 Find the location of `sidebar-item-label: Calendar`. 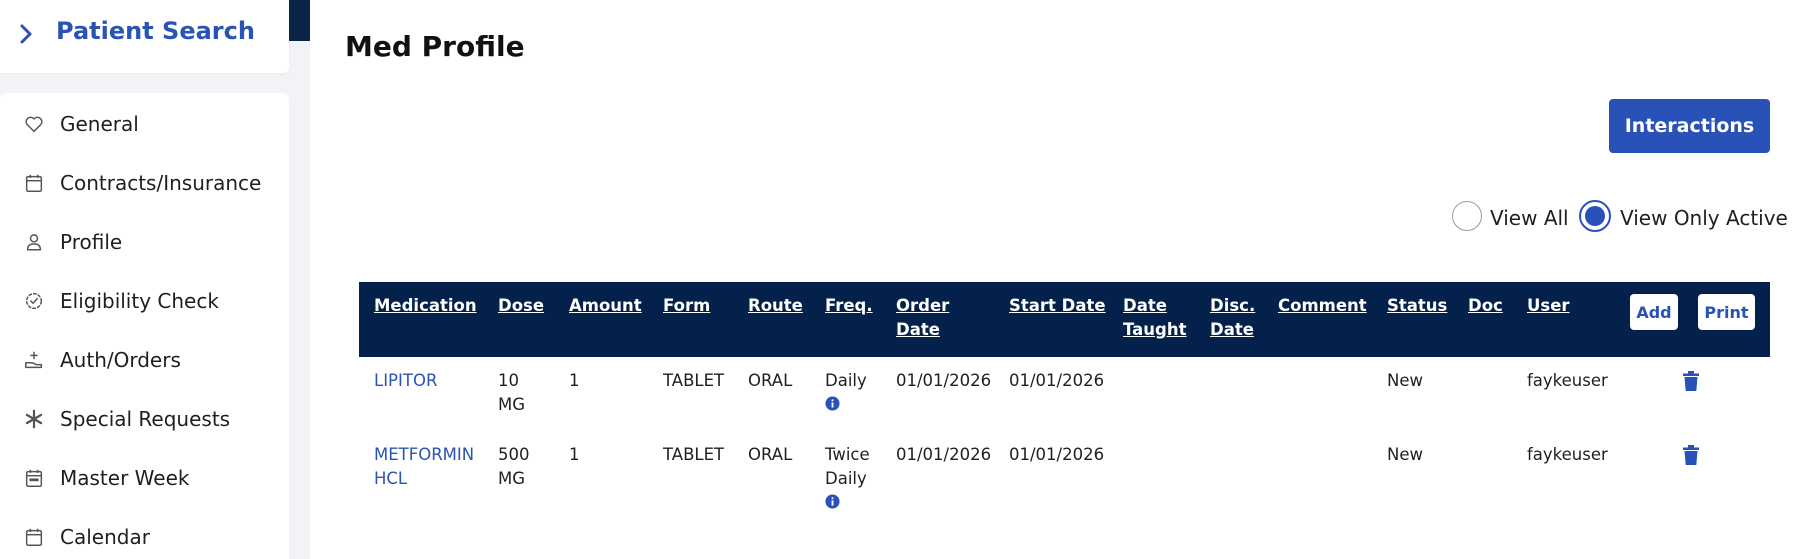

sidebar-item-label: Calendar is located at coordinates (105, 537).